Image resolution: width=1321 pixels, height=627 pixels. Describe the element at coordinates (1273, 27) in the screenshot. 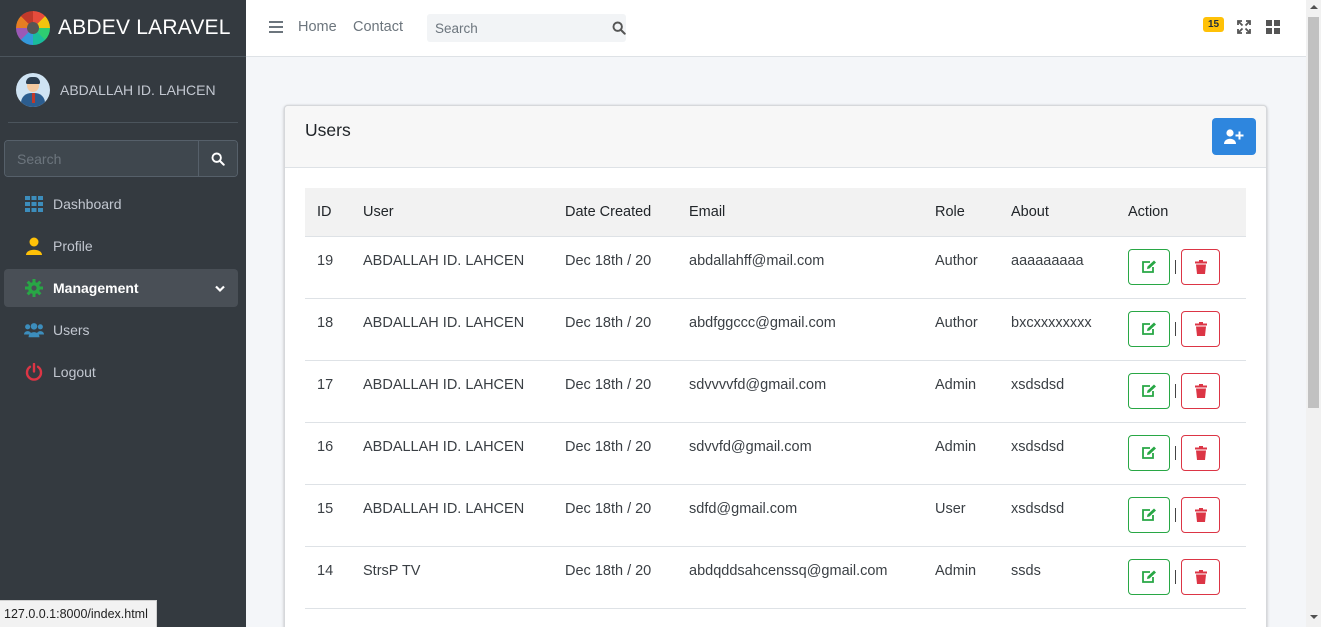

I see `grid-icon` at that location.